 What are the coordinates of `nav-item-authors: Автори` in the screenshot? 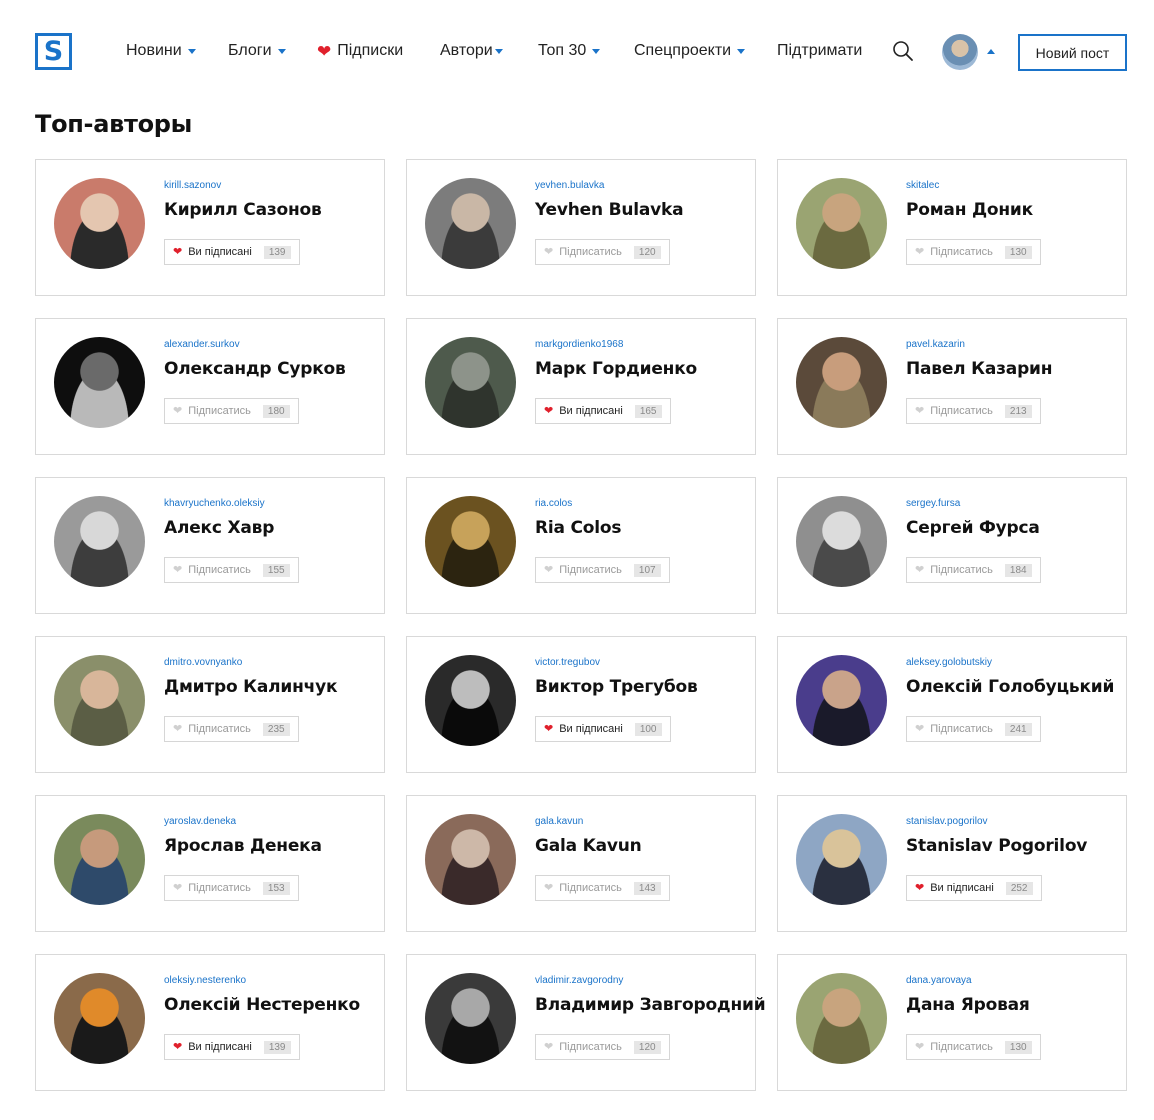 It's located at (471, 51).